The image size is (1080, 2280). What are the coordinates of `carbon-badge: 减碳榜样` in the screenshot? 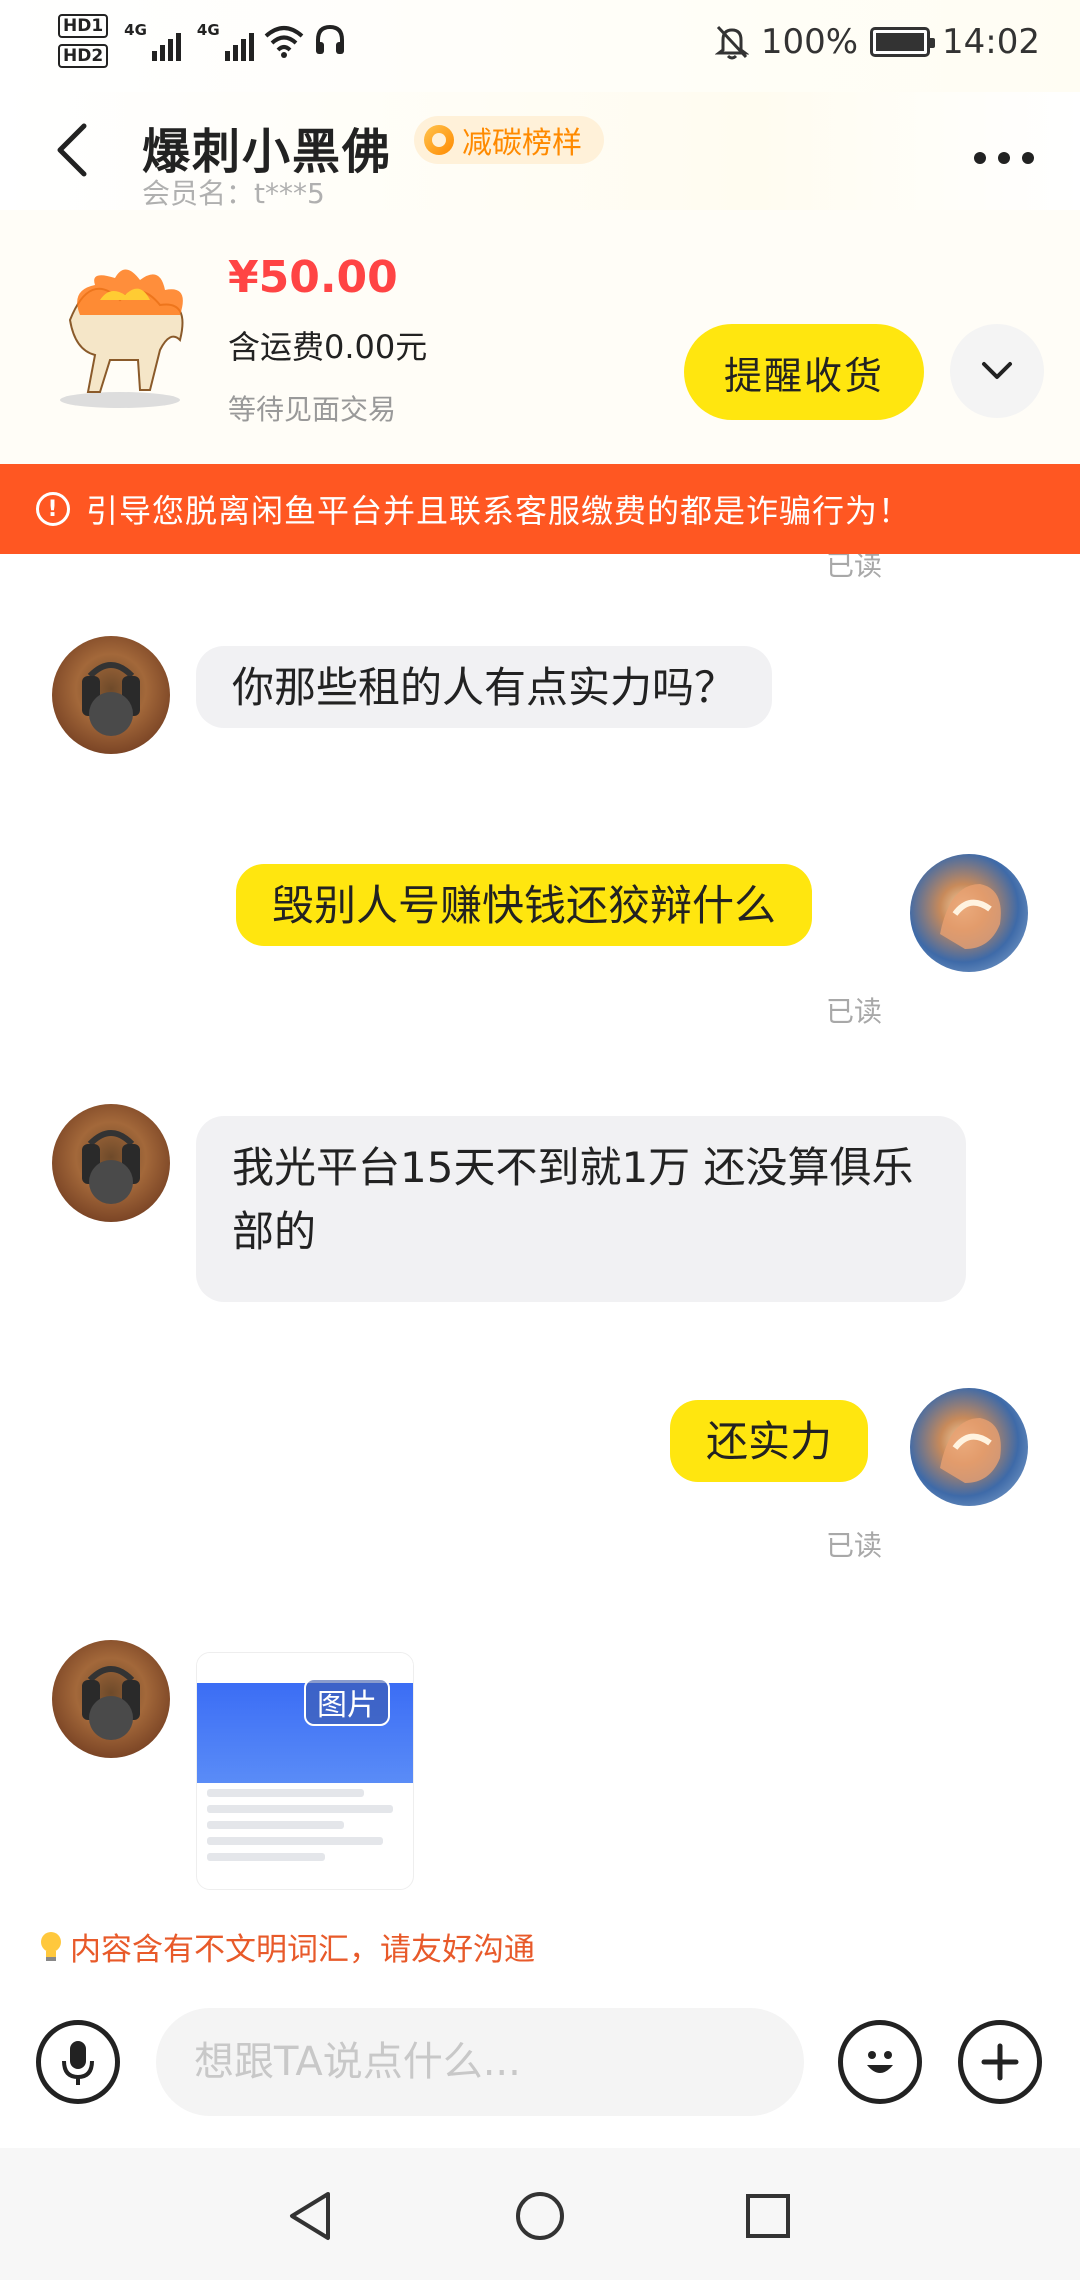 It's located at (509, 140).